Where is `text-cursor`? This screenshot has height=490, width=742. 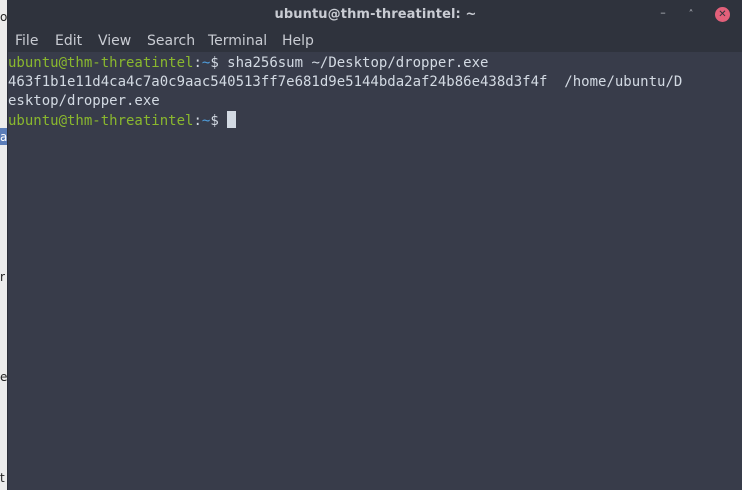 text-cursor is located at coordinates (232, 119).